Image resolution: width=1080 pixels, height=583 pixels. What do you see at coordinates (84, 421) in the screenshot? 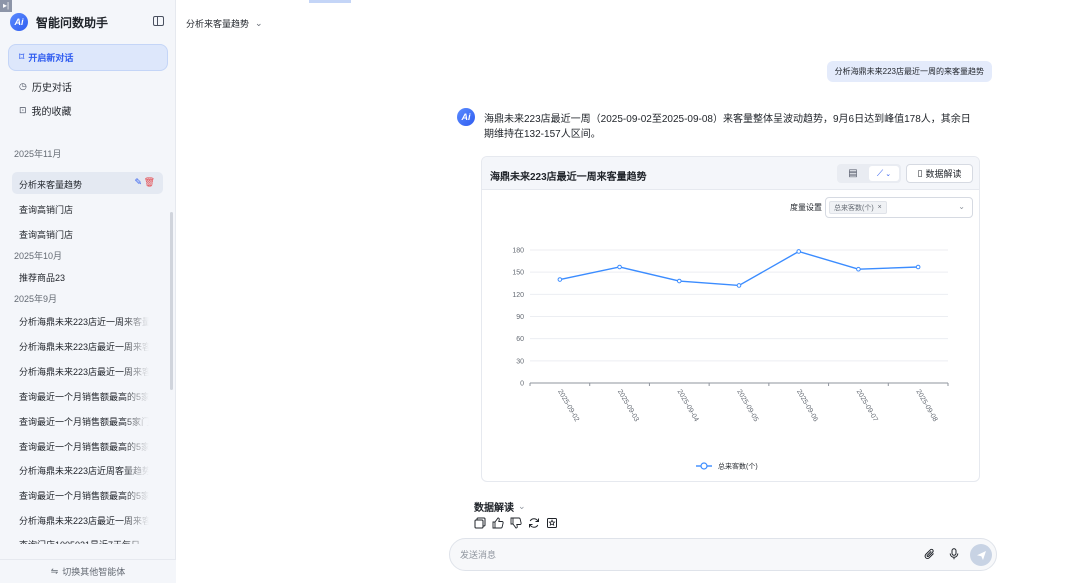
I see `history-item: 查询最近一个月销售额最高5家门店` at bounding box center [84, 421].